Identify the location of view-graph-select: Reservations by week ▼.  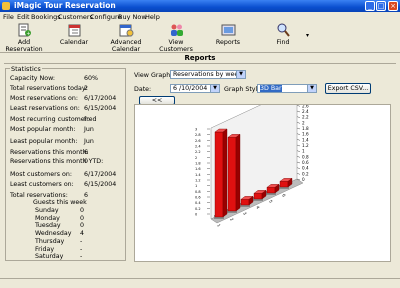
(208, 74).